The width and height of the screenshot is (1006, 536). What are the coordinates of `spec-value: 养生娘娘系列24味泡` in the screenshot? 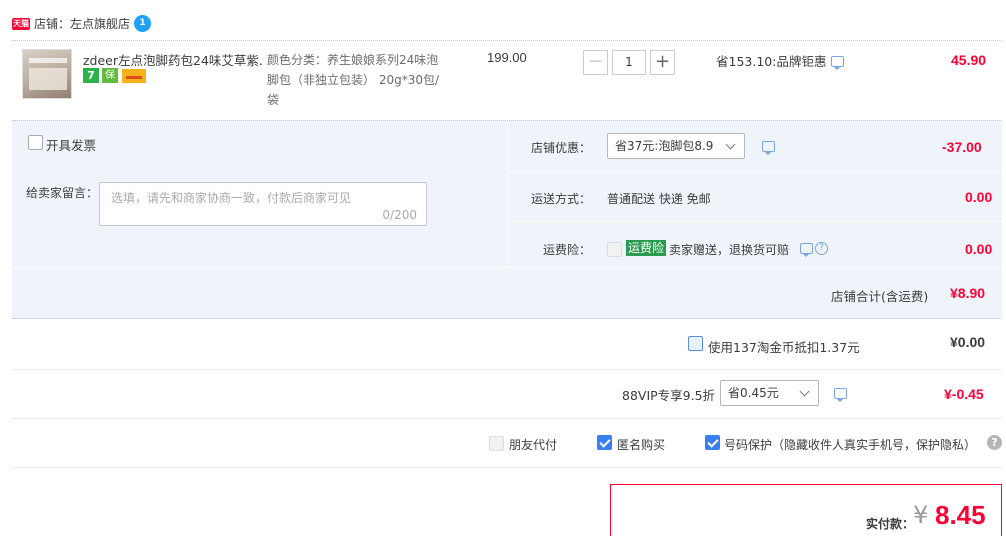 It's located at (383, 60).